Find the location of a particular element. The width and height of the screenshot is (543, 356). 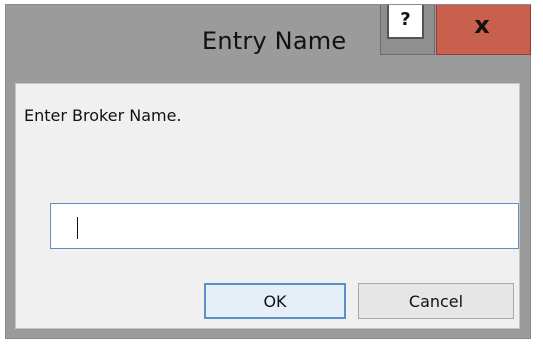

ok-button: OK is located at coordinates (275, 301).